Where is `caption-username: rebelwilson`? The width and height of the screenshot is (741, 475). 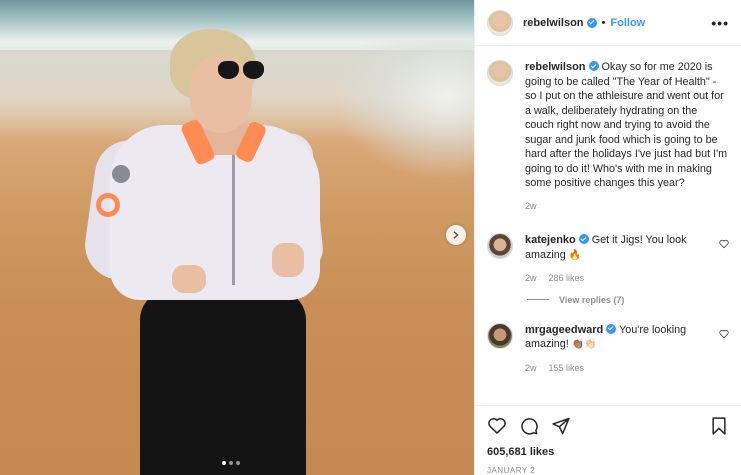 caption-username: rebelwilson is located at coordinates (555, 67).